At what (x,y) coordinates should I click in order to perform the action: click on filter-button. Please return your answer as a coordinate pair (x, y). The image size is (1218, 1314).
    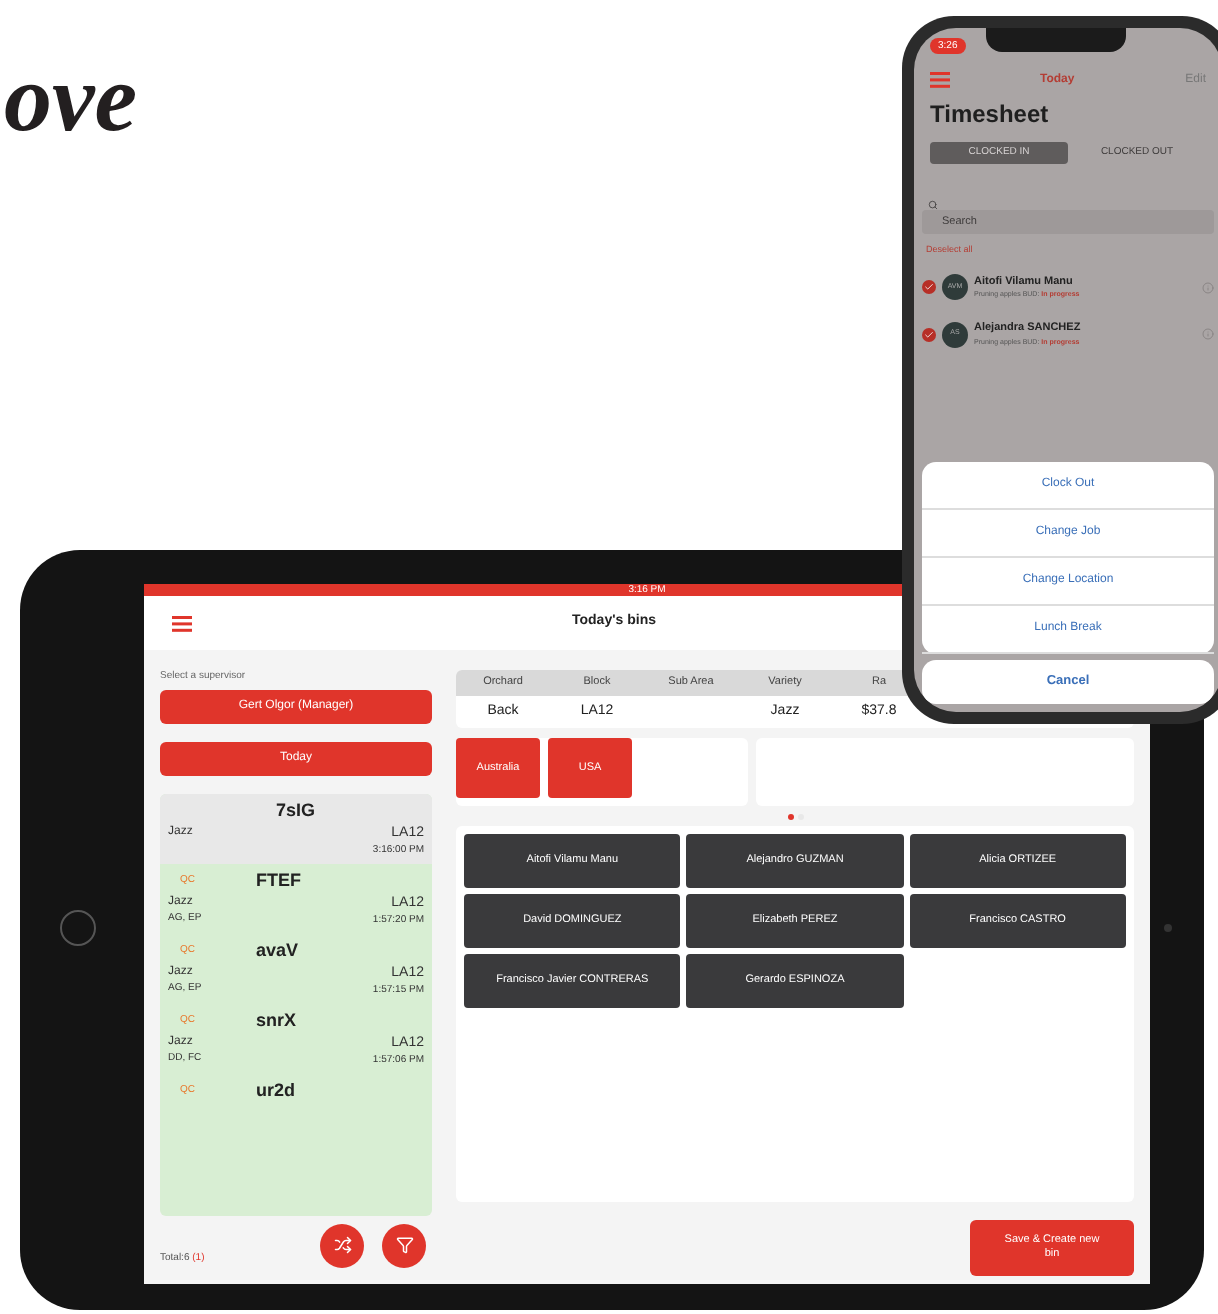
    Looking at the image, I should click on (404, 1245).